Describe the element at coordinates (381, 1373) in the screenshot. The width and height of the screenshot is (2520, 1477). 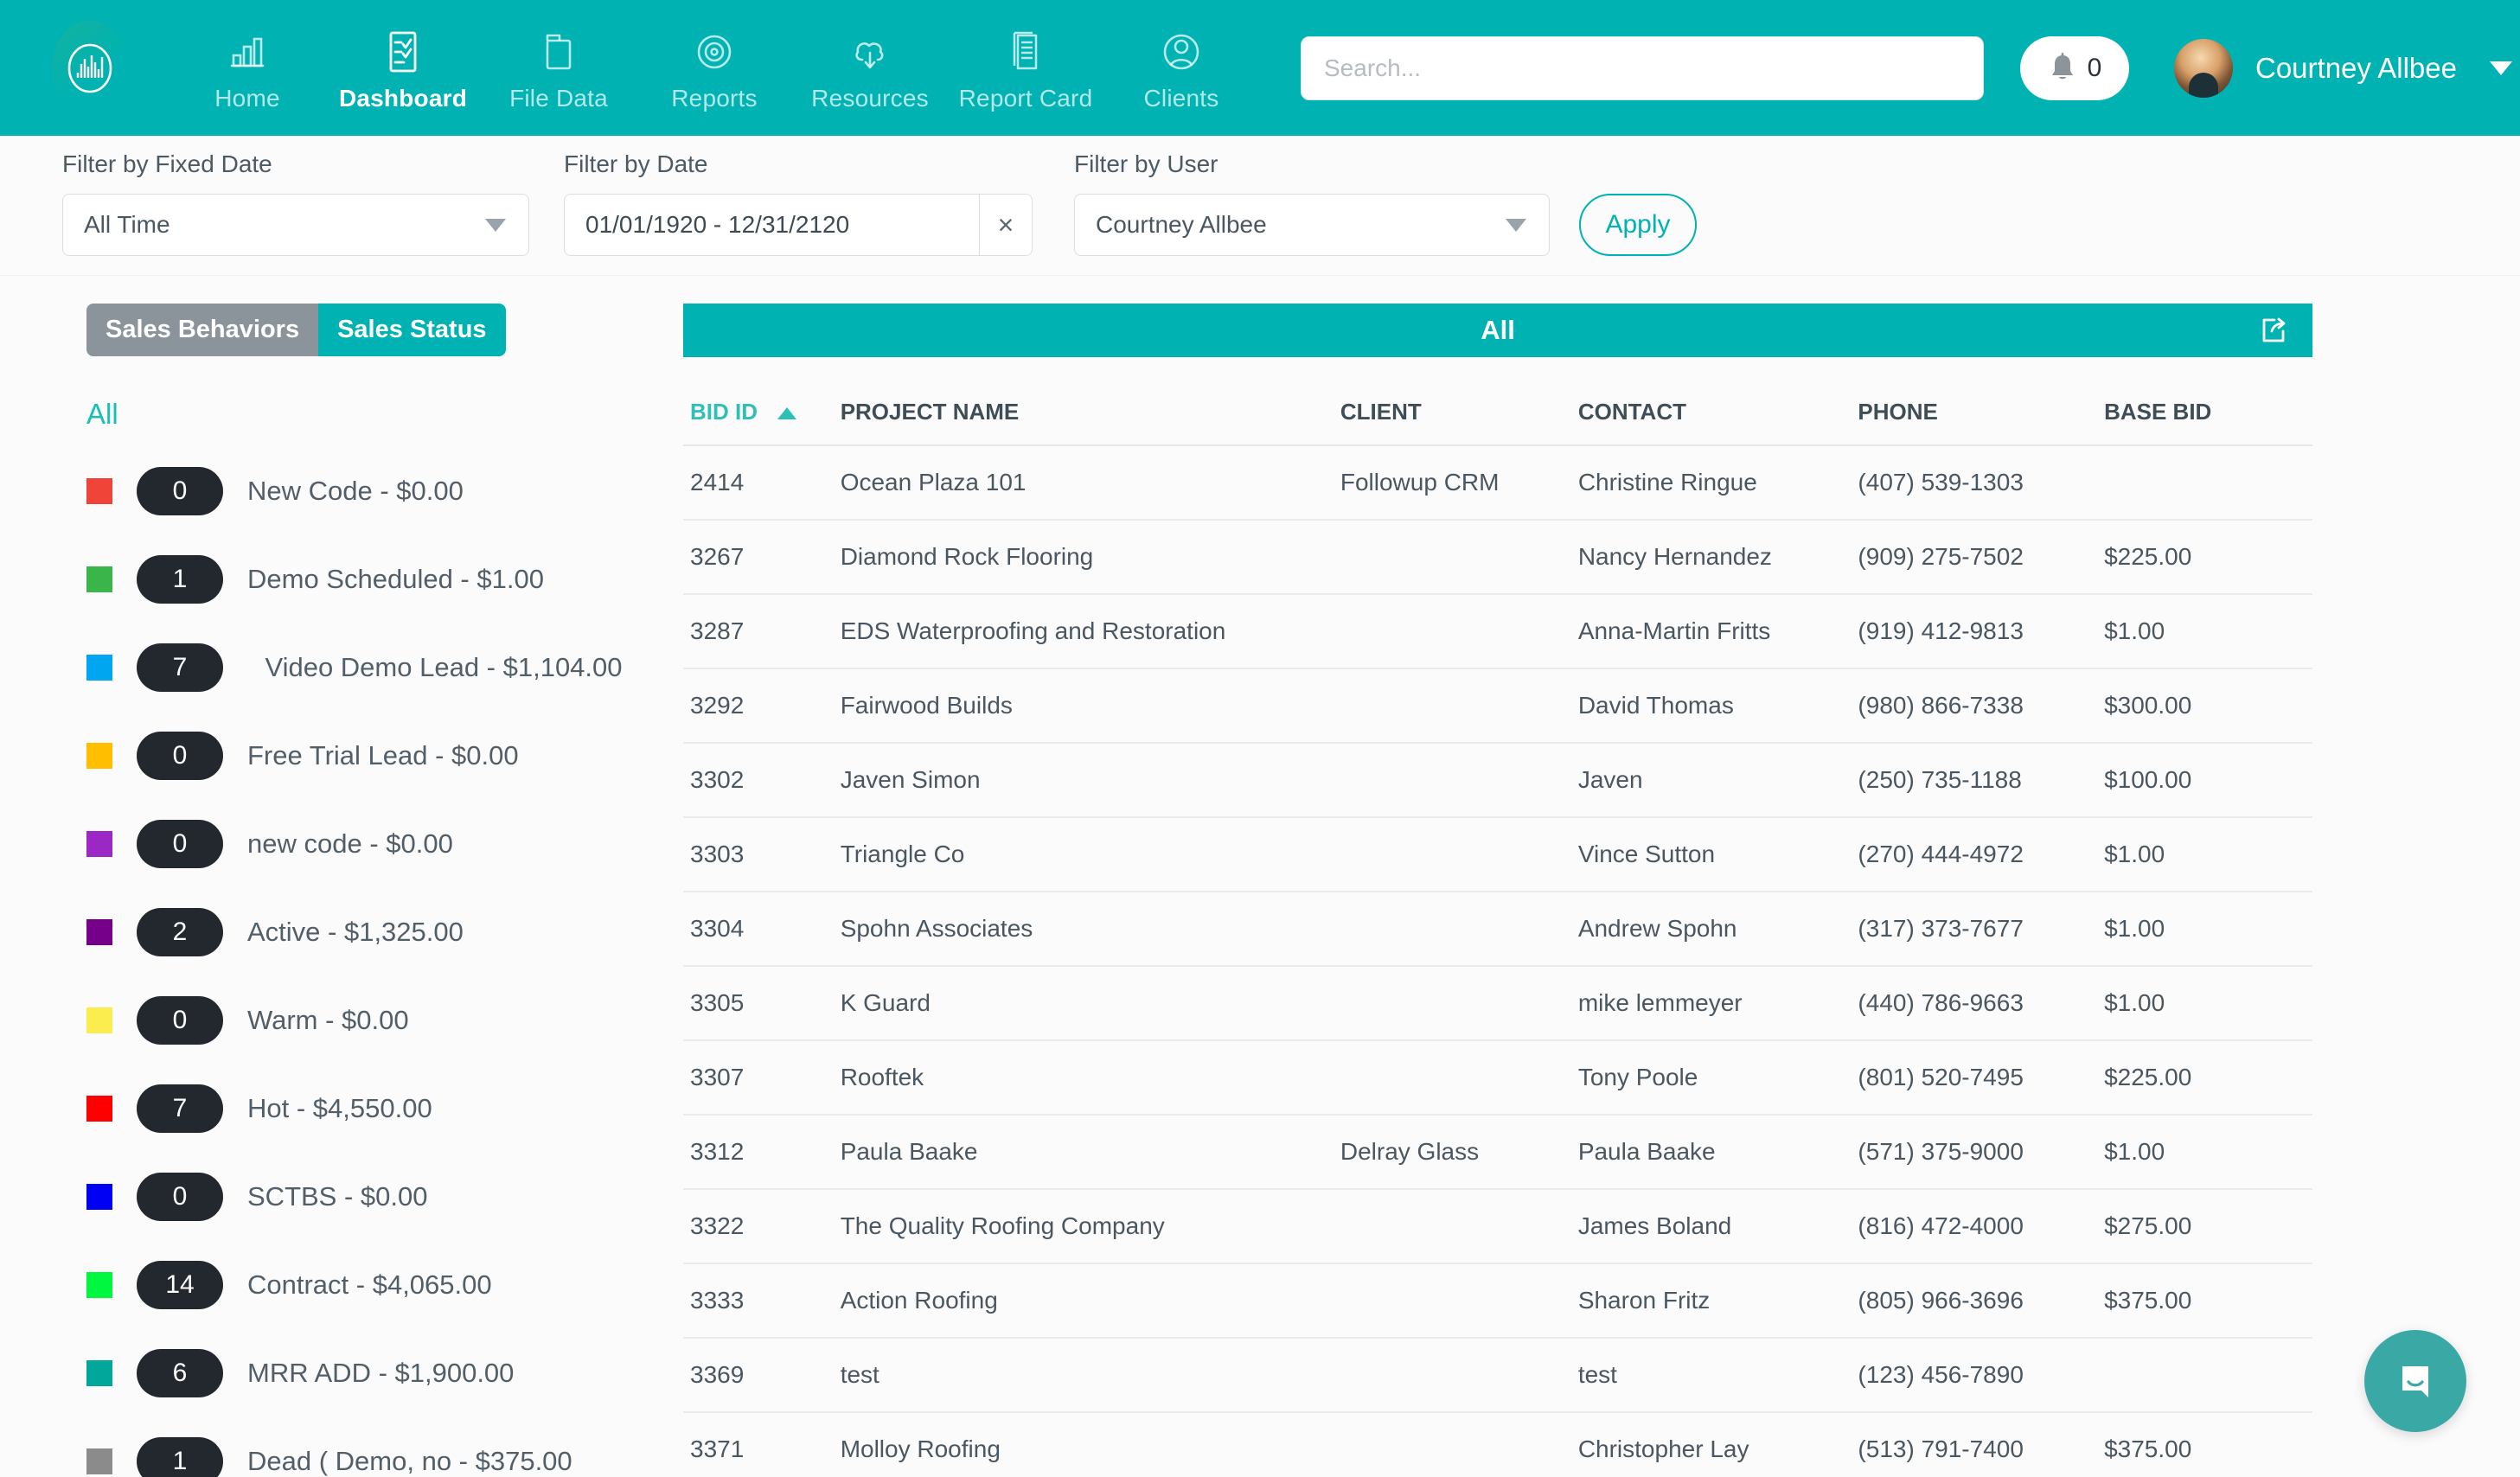
I see `legend-item-label: MRR ADD - $1,900.00` at that location.